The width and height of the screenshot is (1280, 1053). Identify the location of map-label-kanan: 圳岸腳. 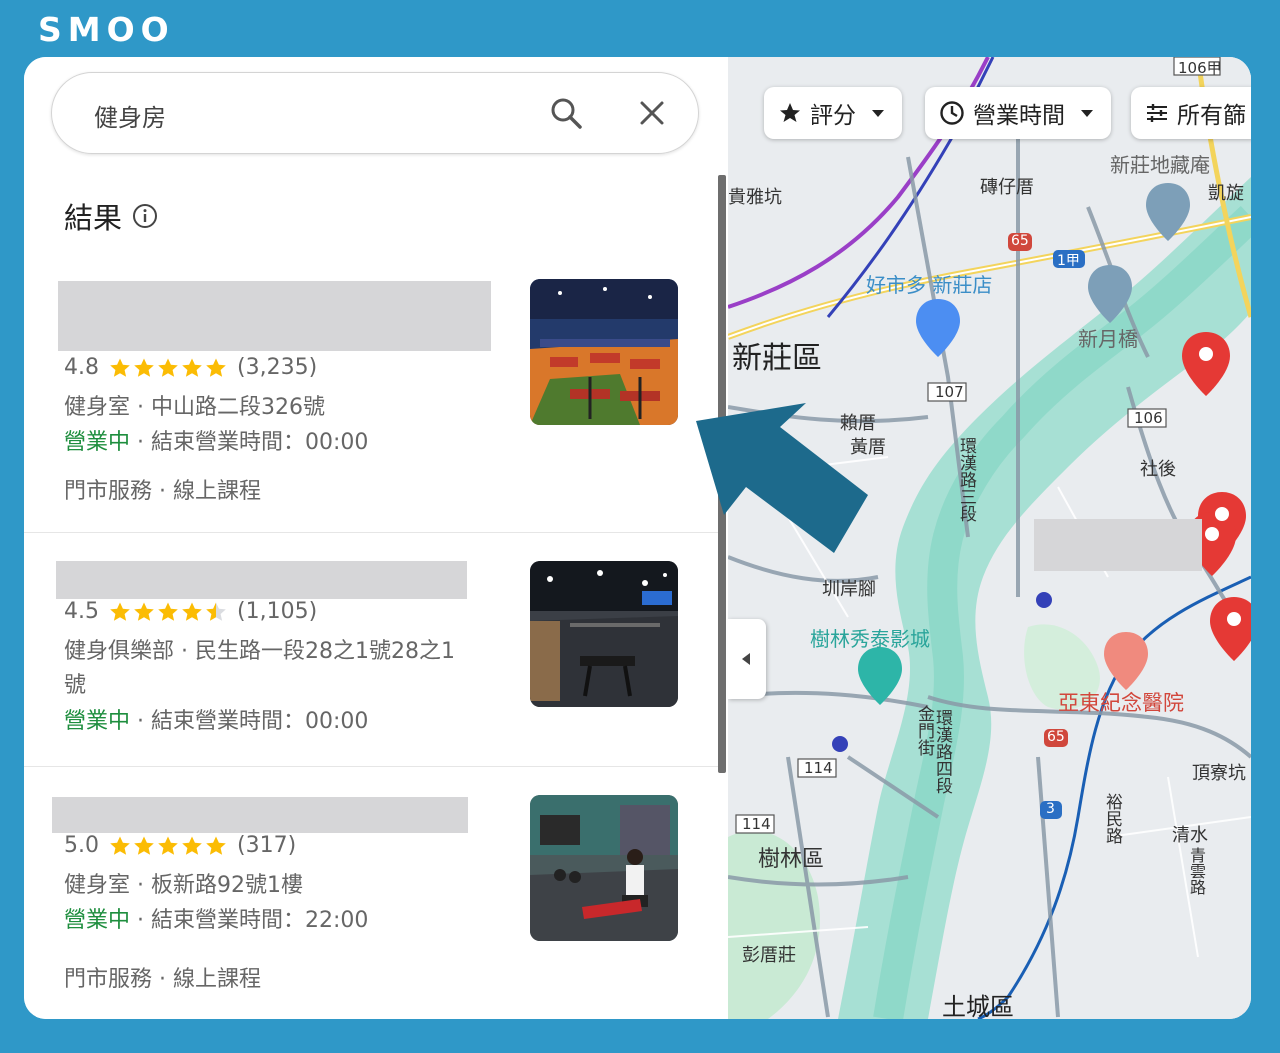
(849, 589).